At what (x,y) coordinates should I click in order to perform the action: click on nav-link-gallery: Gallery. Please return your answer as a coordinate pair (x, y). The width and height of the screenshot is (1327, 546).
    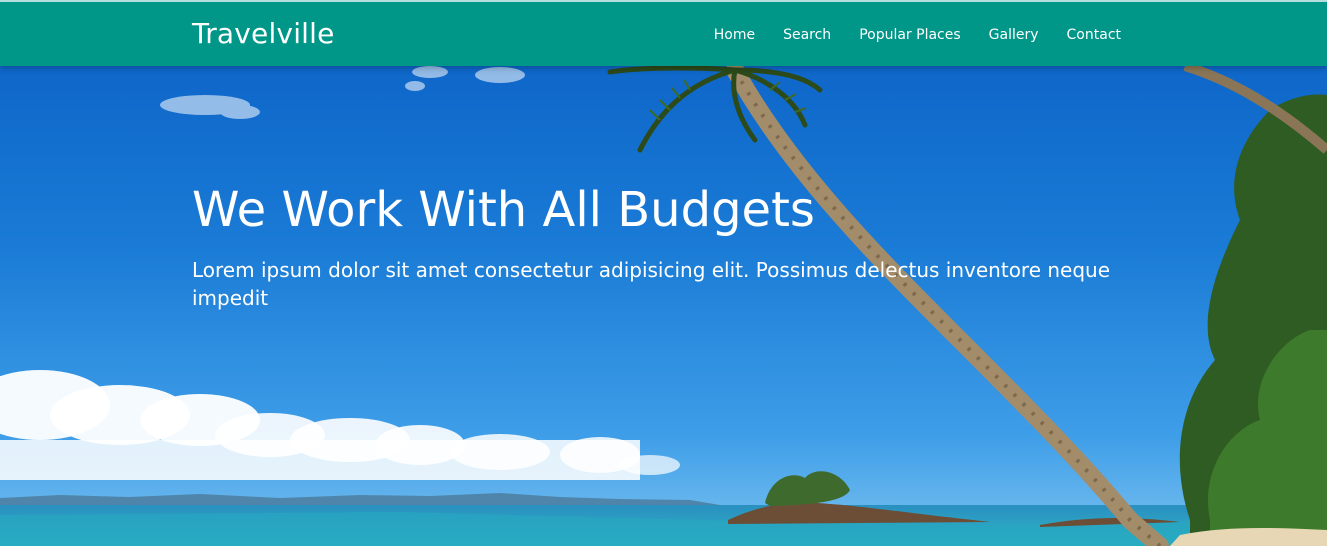
    Looking at the image, I should click on (1014, 35).